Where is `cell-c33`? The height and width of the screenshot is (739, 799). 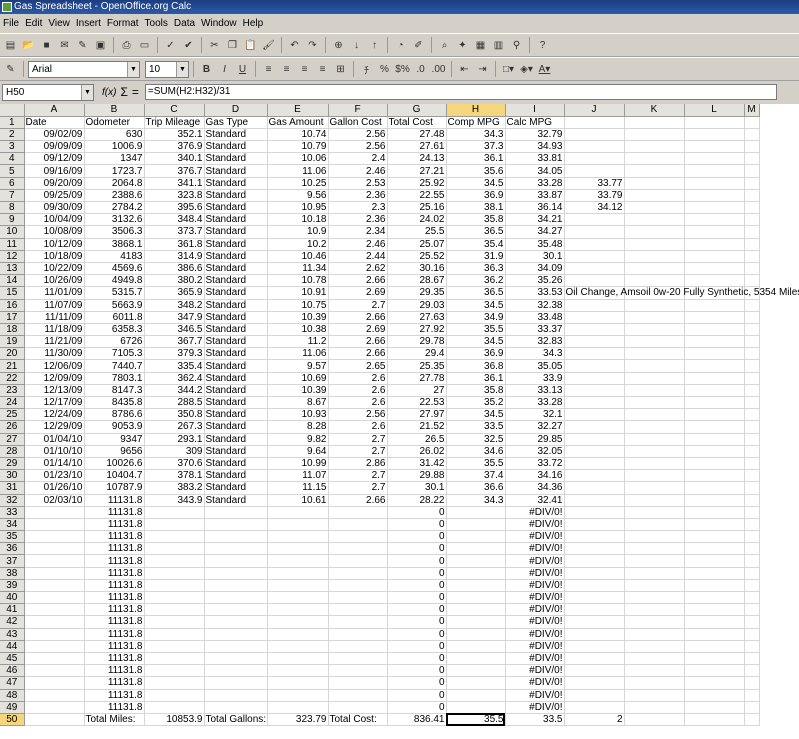 cell-c33 is located at coordinates (174, 512).